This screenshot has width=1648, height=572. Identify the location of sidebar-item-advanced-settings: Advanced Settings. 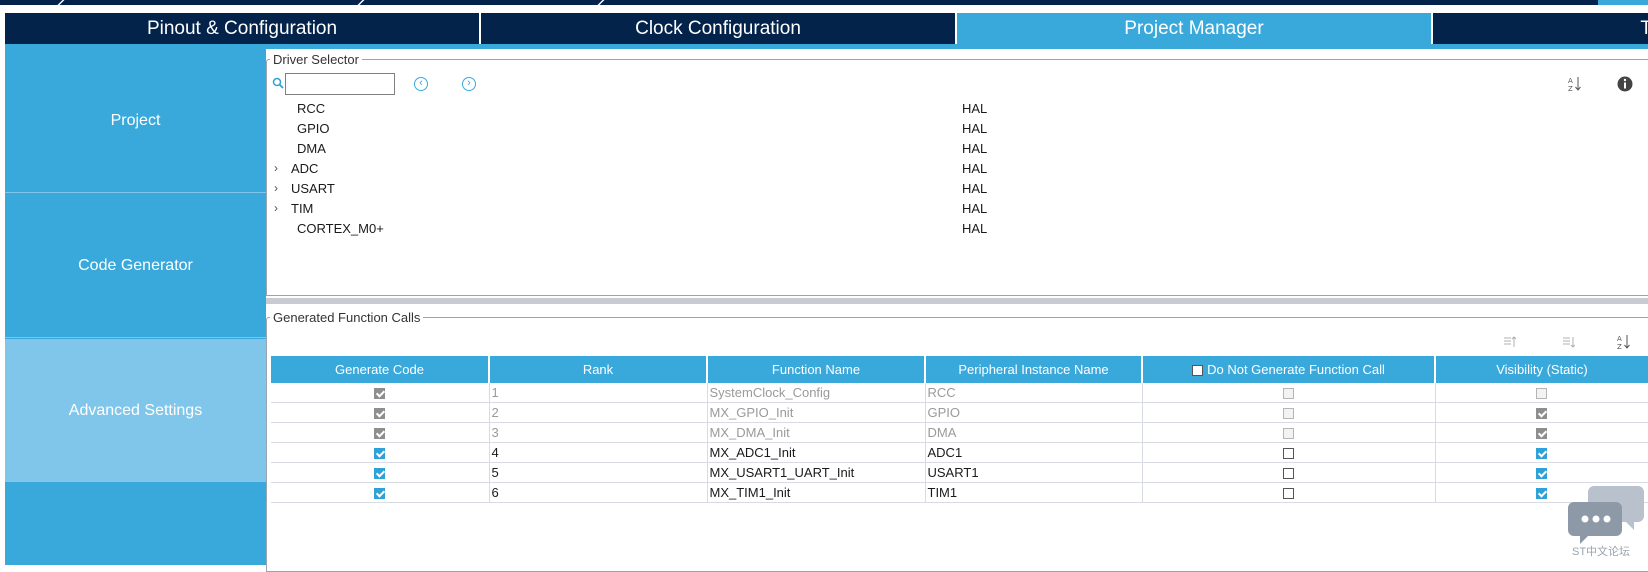
(135, 410).